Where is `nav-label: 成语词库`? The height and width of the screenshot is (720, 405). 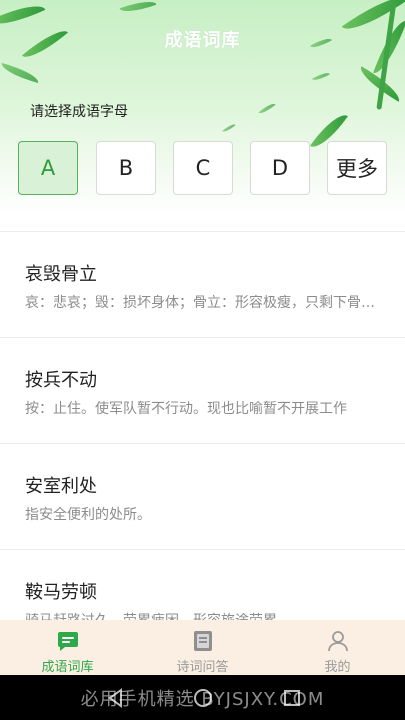 nav-label: 成语词库 is located at coordinates (67, 667).